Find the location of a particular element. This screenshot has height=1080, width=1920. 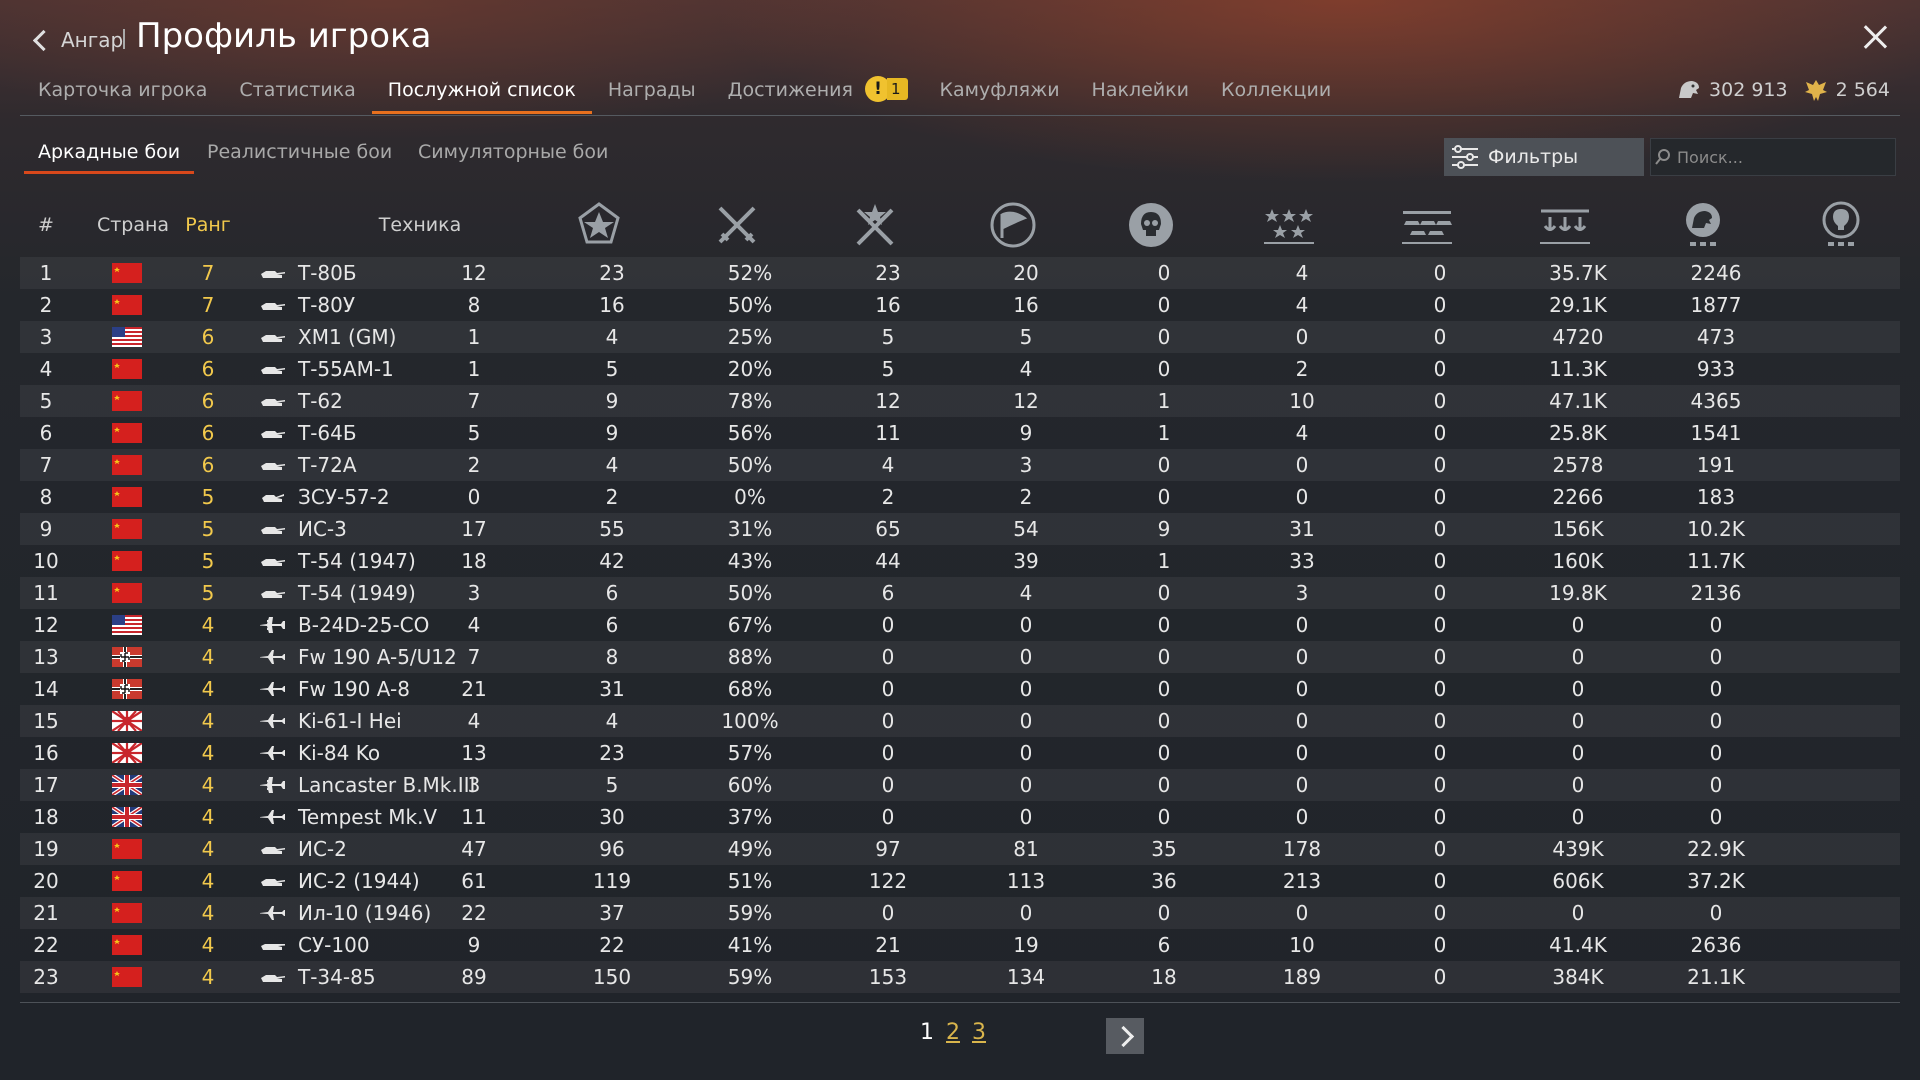

silver-lions-earned-icon is located at coordinates (1703, 225).